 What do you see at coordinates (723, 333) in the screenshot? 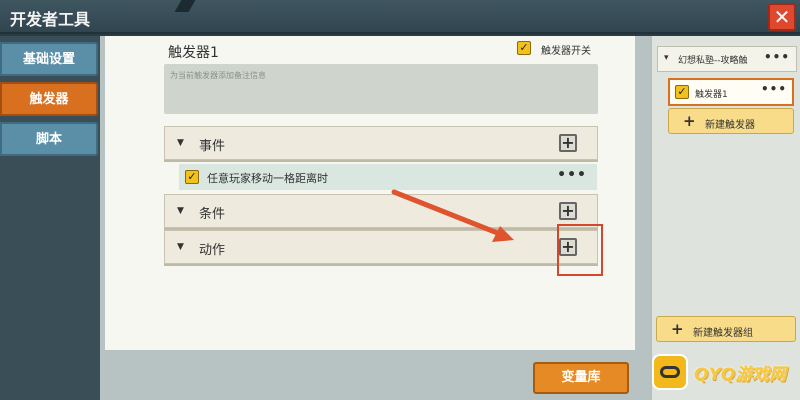
I see `new-trigger-group-label: 新建触发器组` at bounding box center [723, 333].